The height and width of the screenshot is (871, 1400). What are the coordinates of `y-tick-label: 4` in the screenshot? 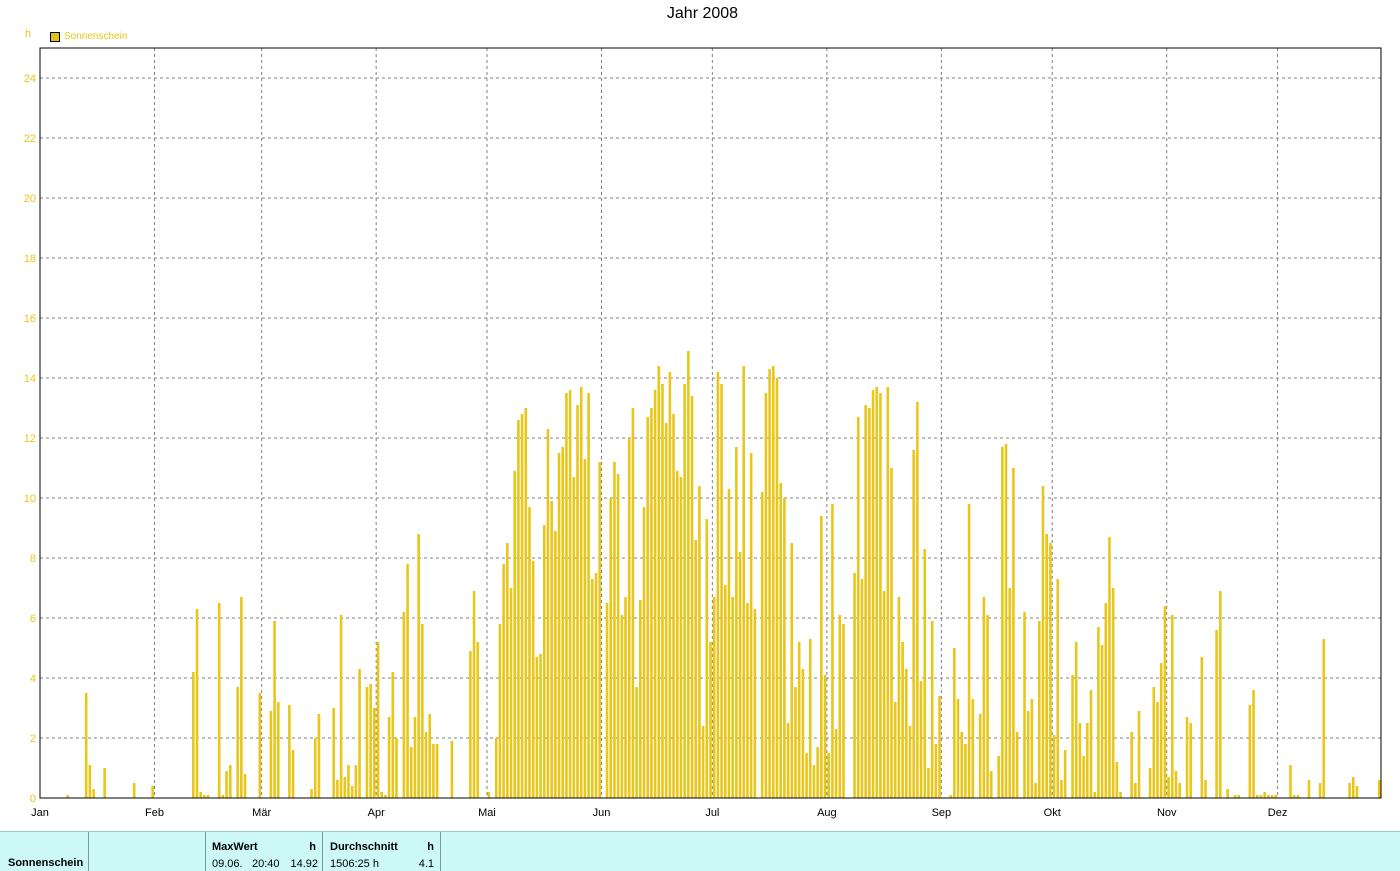 It's located at (33, 679).